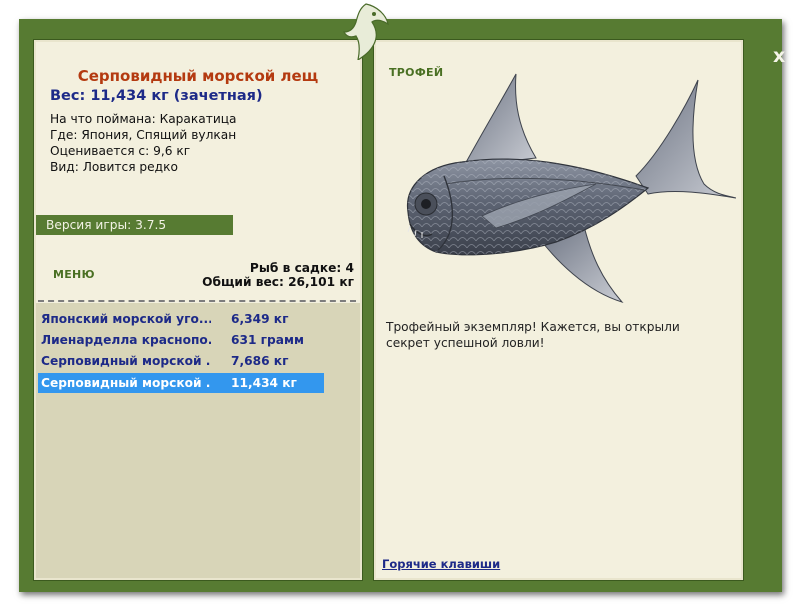 The image size is (800, 610). What do you see at coordinates (441, 564) in the screenshot?
I see `hotkeys-link: Горячие клавиши` at bounding box center [441, 564].